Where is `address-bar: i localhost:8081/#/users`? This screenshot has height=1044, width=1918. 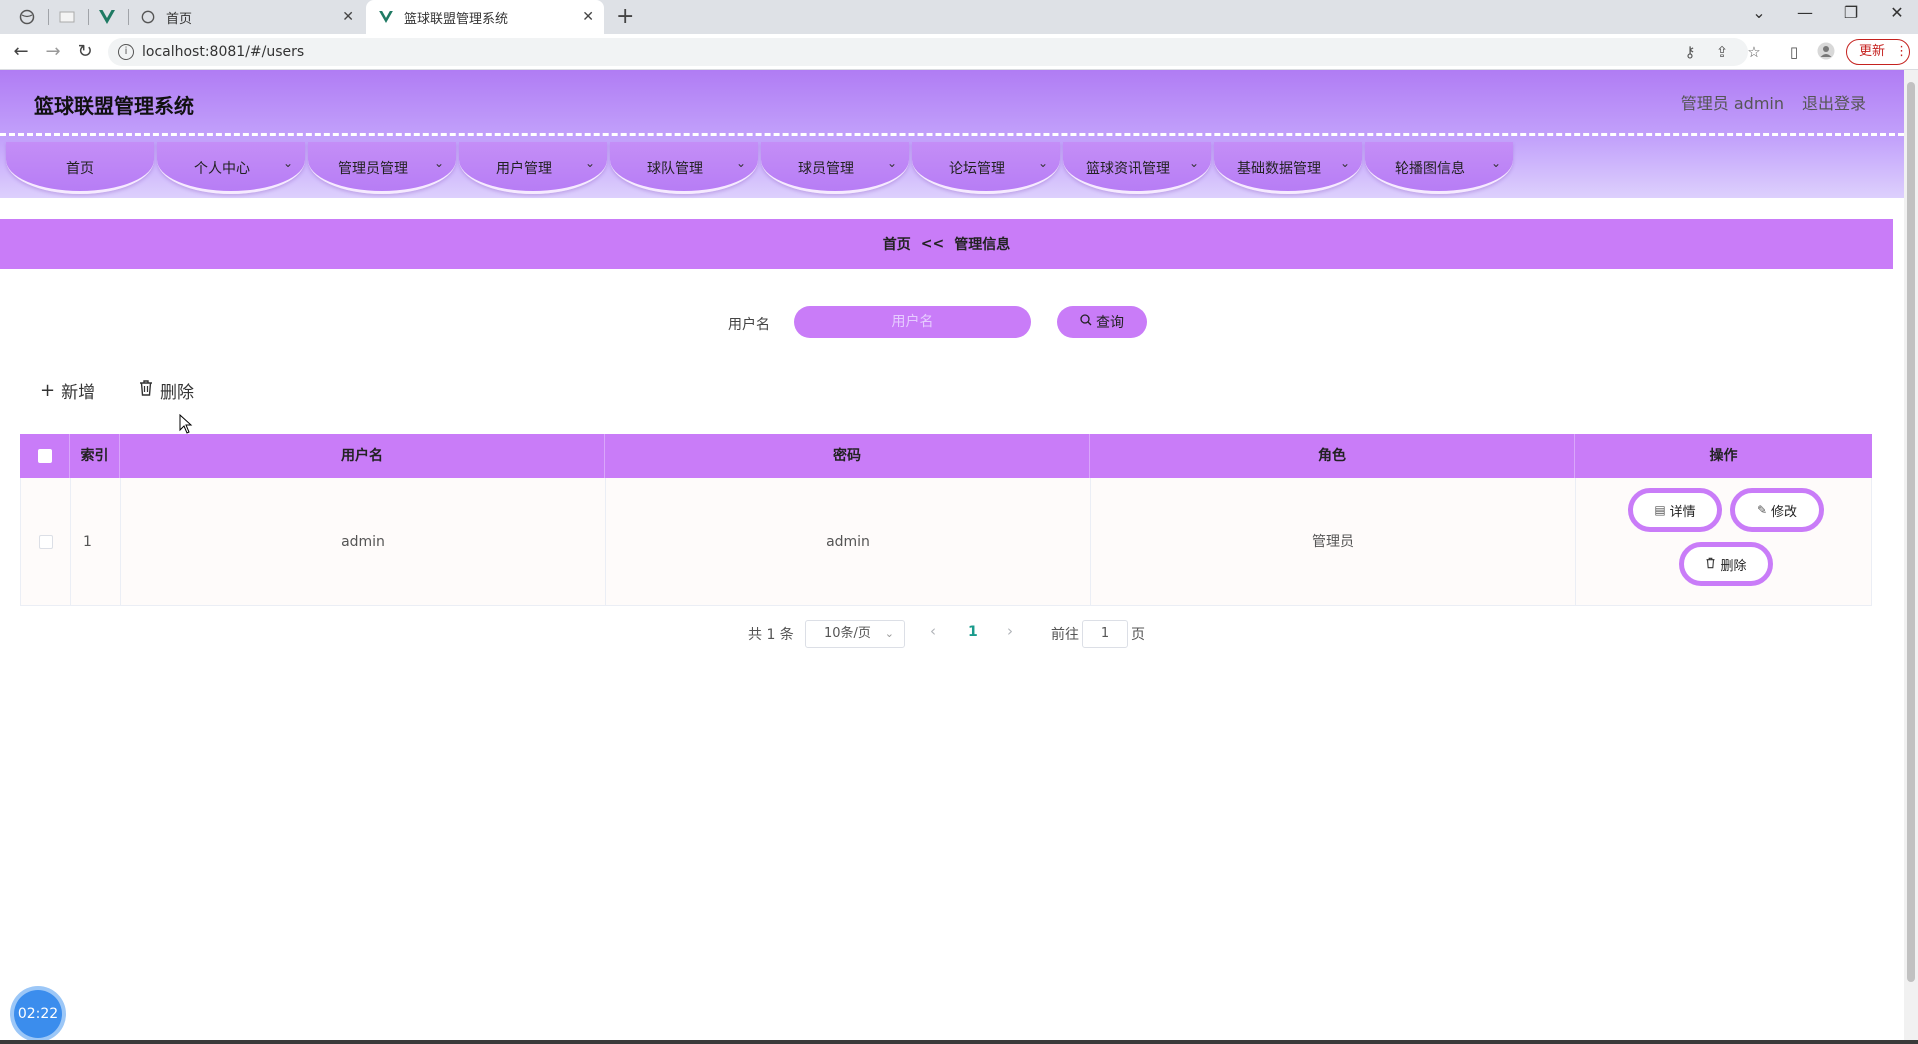
address-bar: i localhost:8081/#/users is located at coordinates (928, 52).